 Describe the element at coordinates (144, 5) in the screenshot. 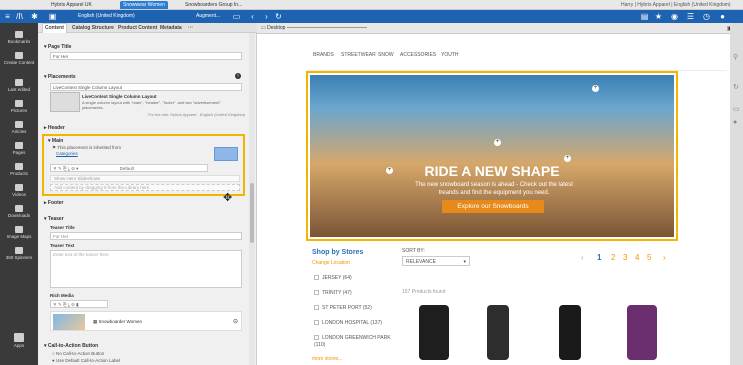

I see `tab-snowwear-women: Snowwear Women` at that location.